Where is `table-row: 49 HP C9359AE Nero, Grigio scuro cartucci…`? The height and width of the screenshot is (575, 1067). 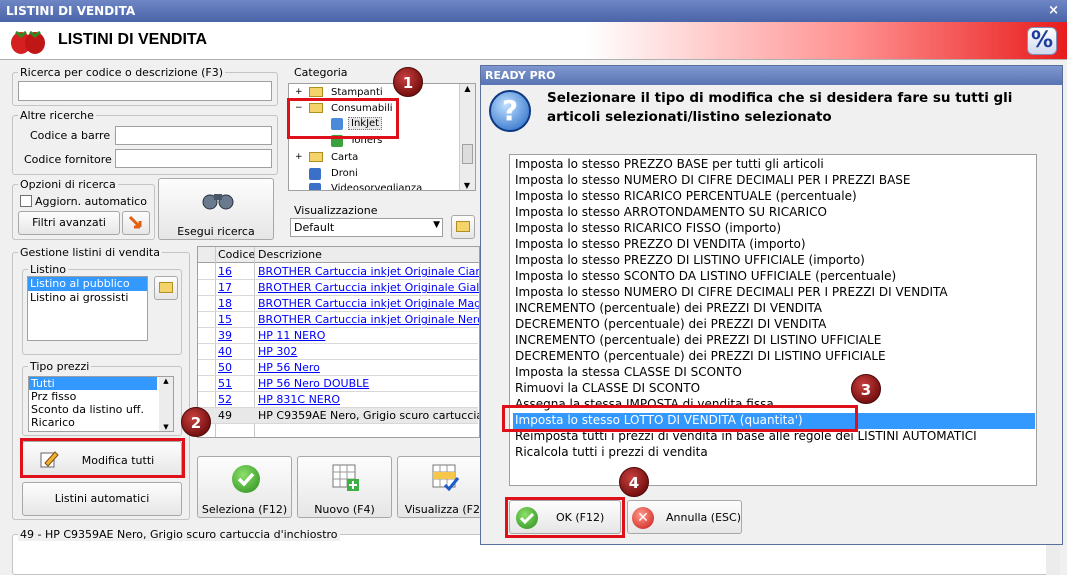
table-row: 49 HP C9359AE Nero, Grigio scuro cartucci… is located at coordinates (338, 416).